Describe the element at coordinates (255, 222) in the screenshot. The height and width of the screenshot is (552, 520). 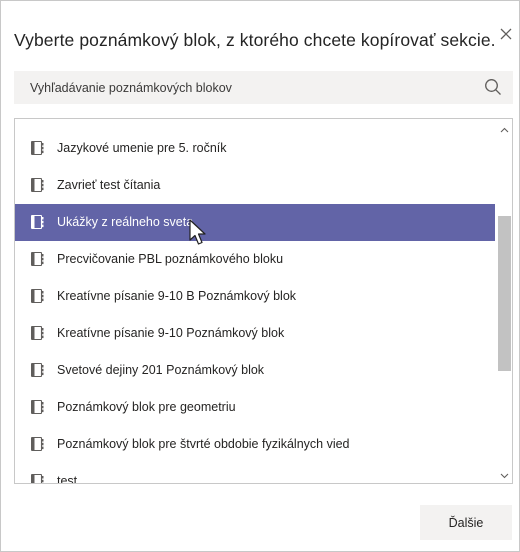
I see `notebook-list-item: Ukážky z reálneho sveta` at that location.